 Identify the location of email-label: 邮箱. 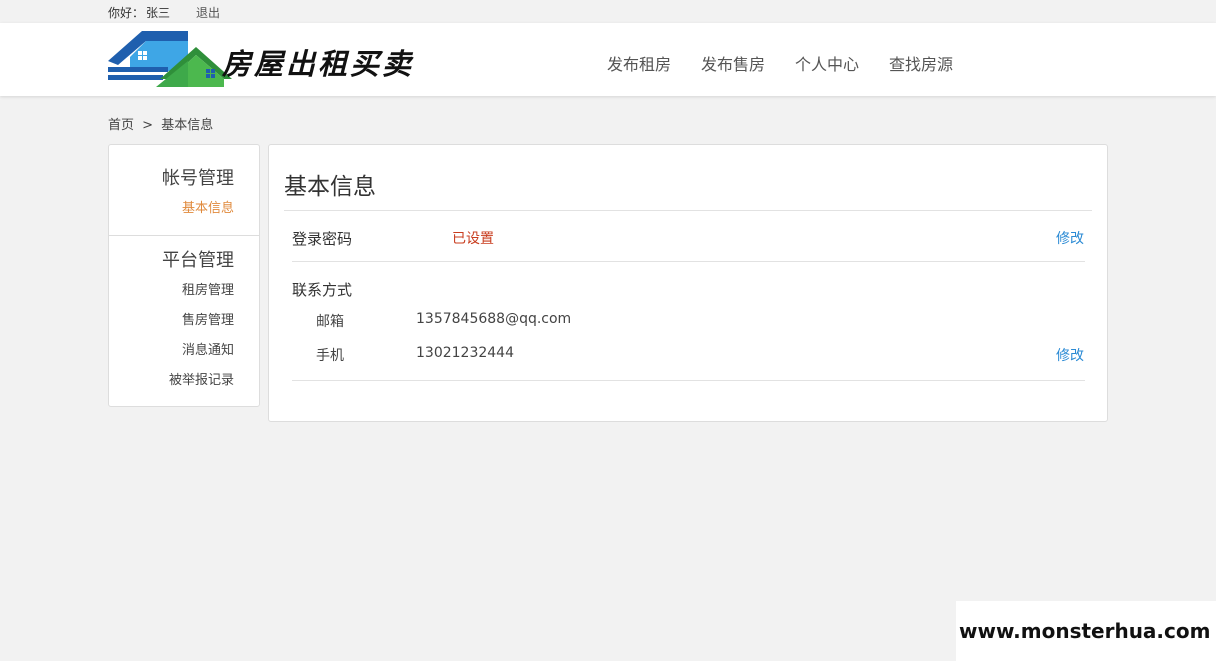
(330, 322).